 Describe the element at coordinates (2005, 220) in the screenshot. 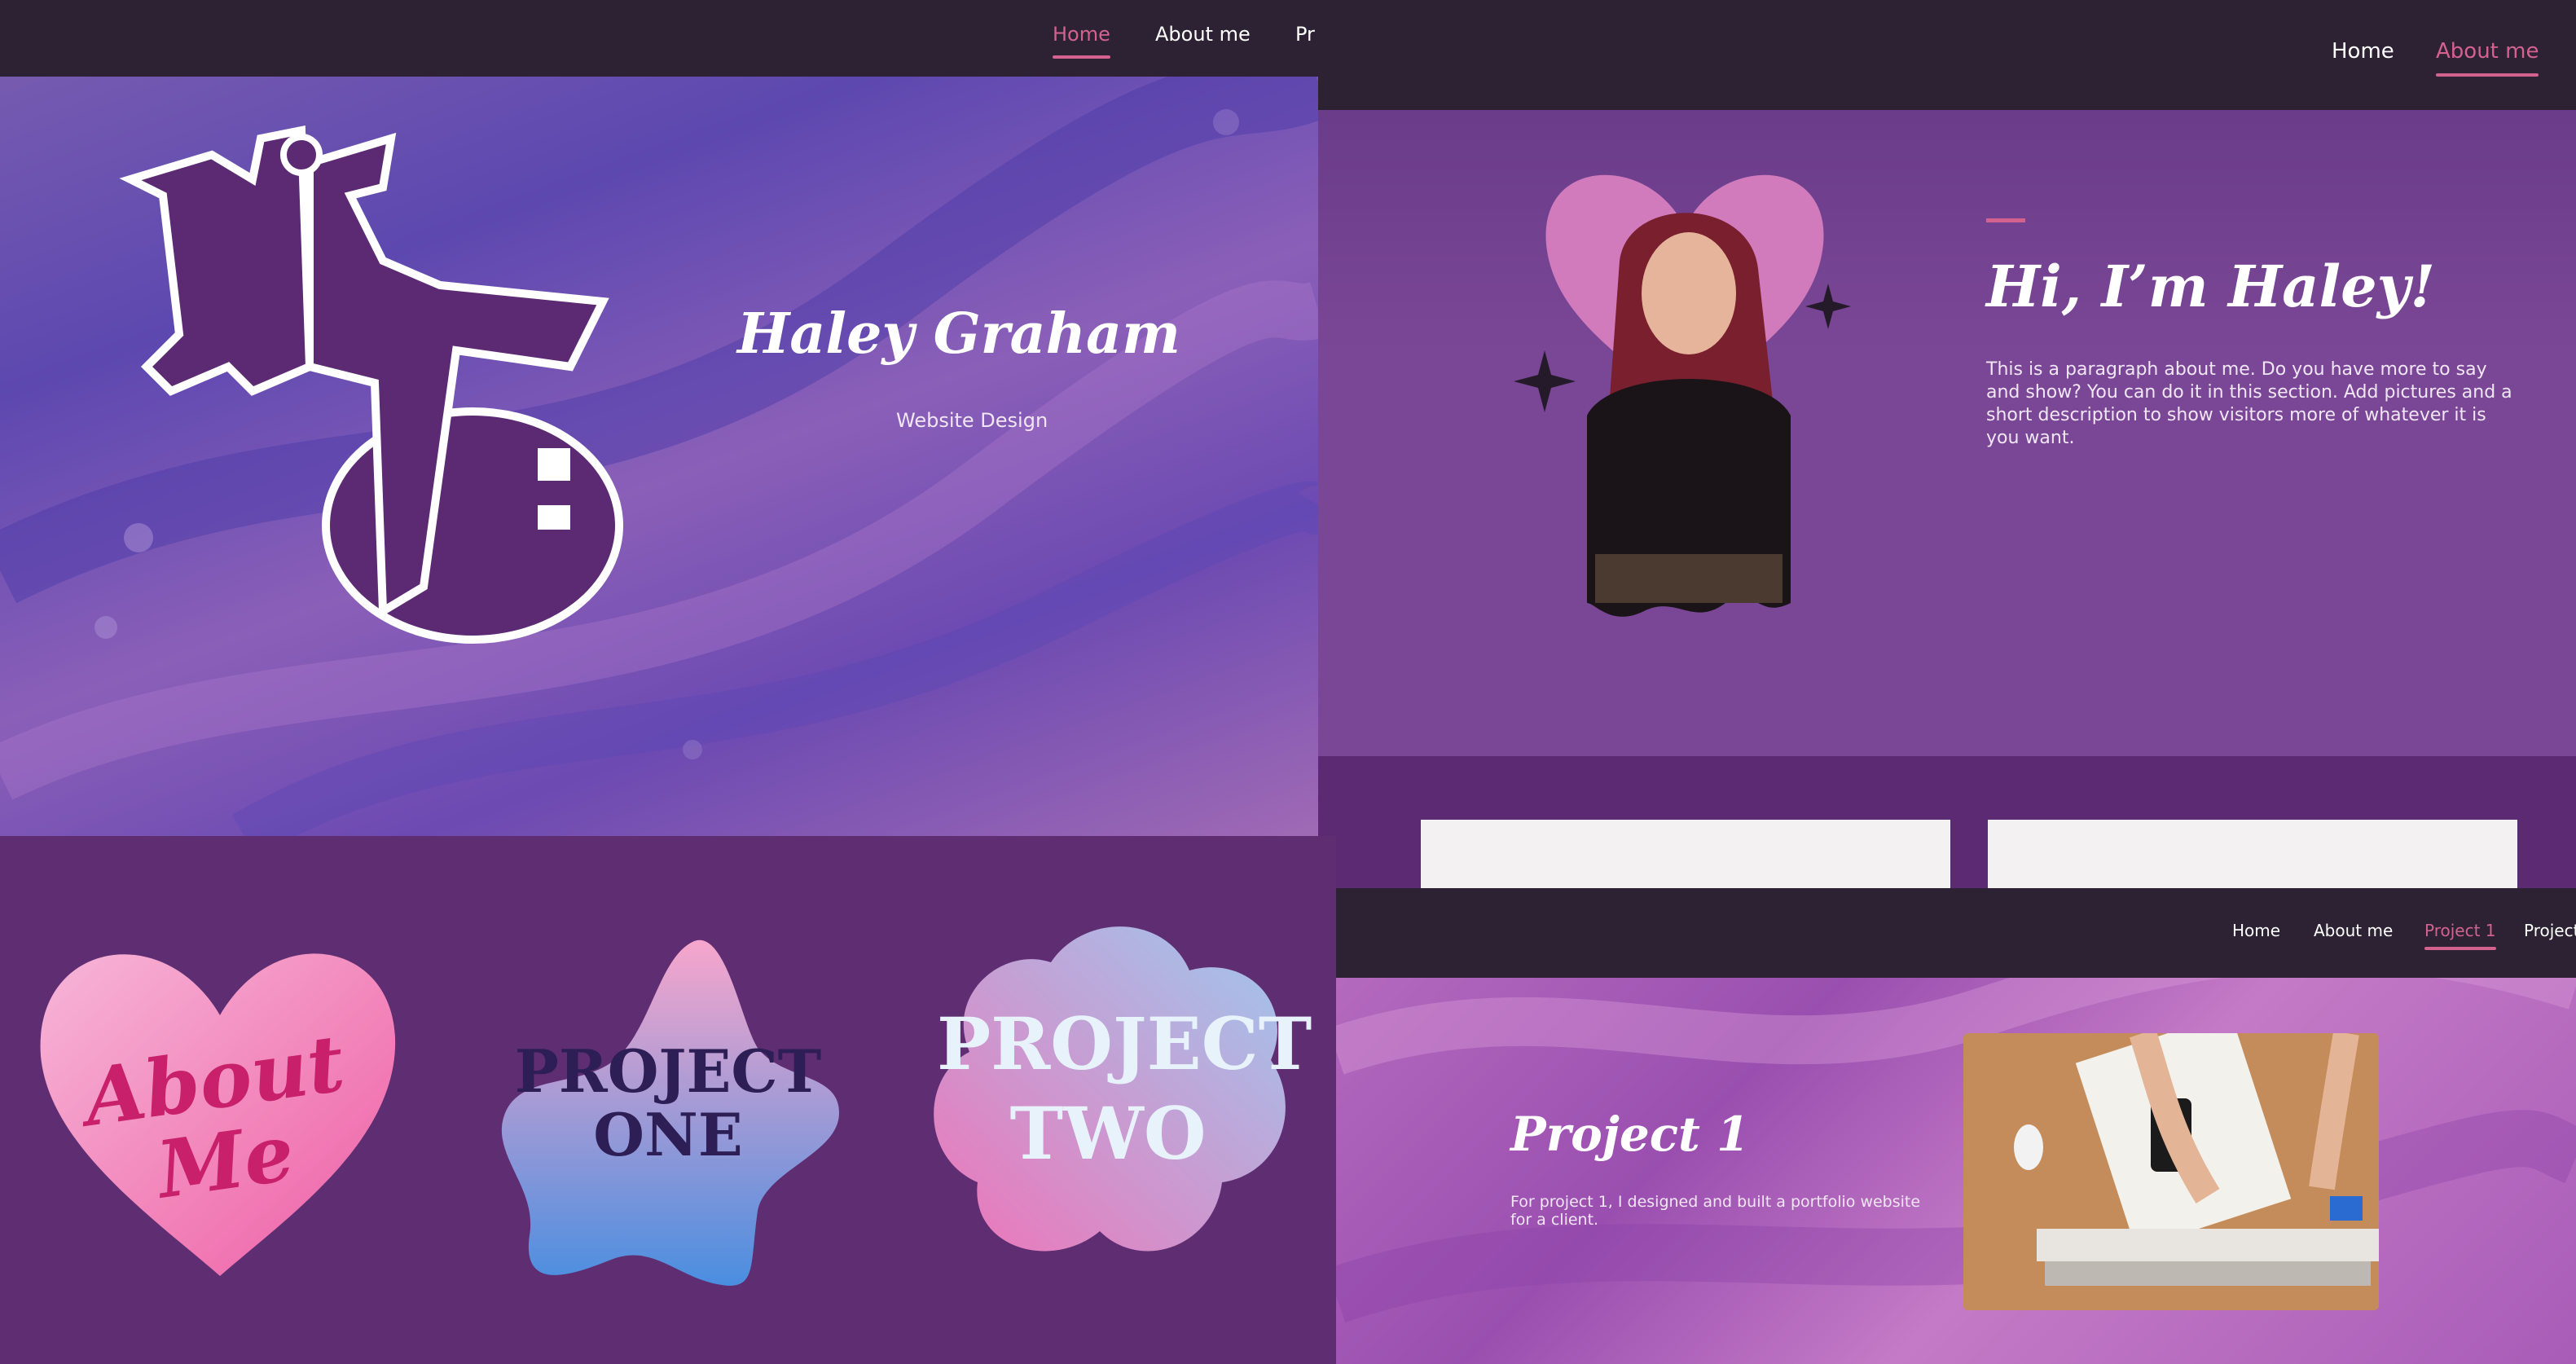

I see `heading-accent-bar` at that location.